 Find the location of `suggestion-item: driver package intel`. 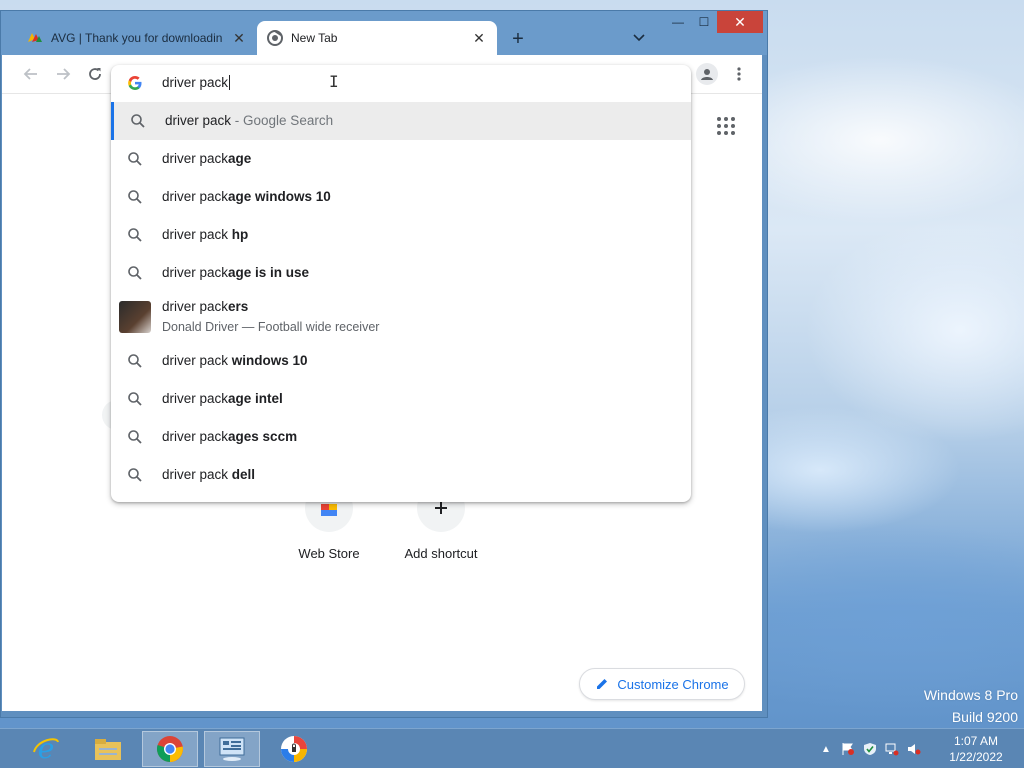

suggestion-item: driver package intel is located at coordinates (401, 399).